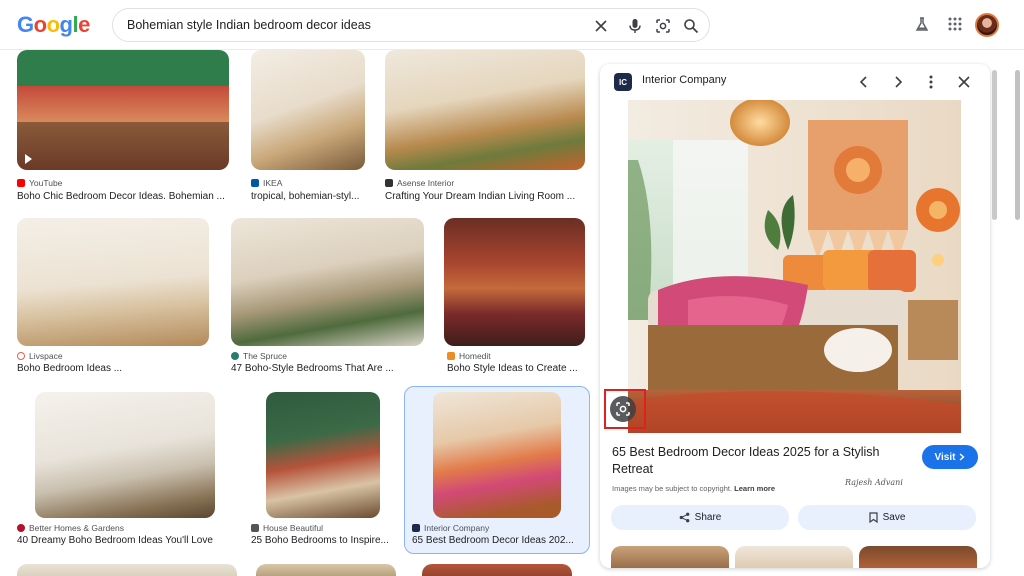  Describe the element at coordinates (124, 540) in the screenshot. I see `result-title: 40 Dreamy Boho Bedroom Ideas You'll Love` at that location.